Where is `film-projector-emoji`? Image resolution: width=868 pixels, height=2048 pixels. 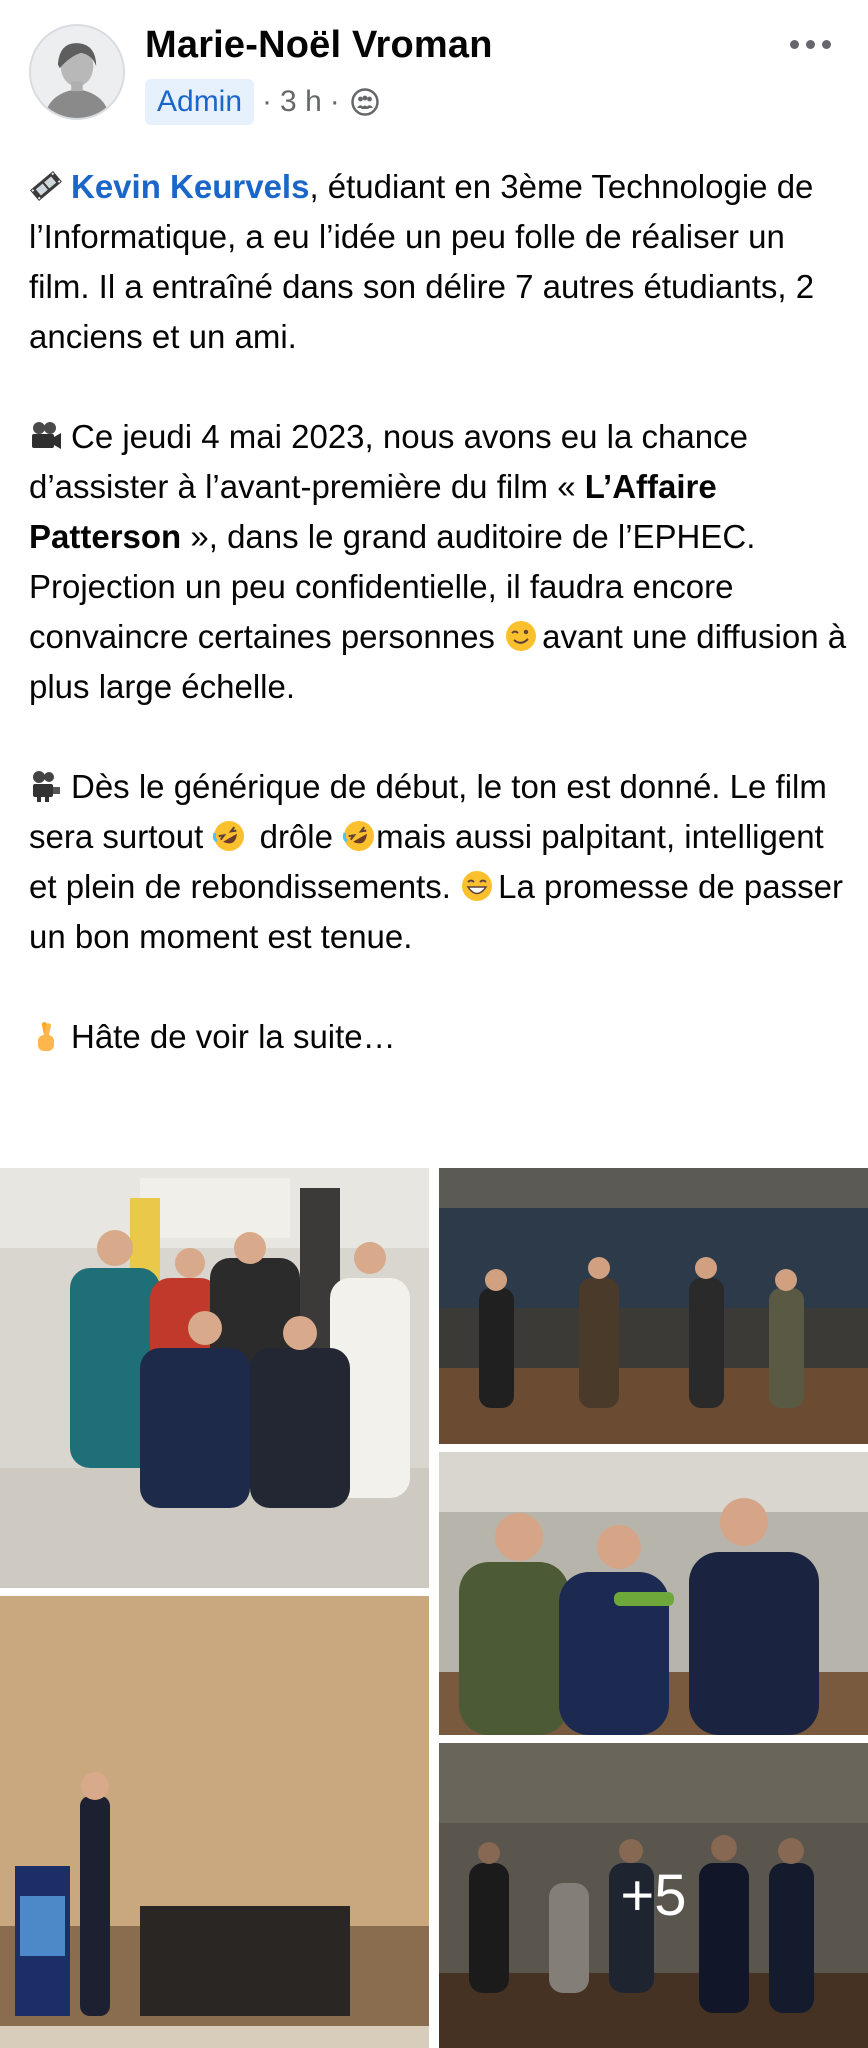
film-projector-emoji is located at coordinates (46, 784).